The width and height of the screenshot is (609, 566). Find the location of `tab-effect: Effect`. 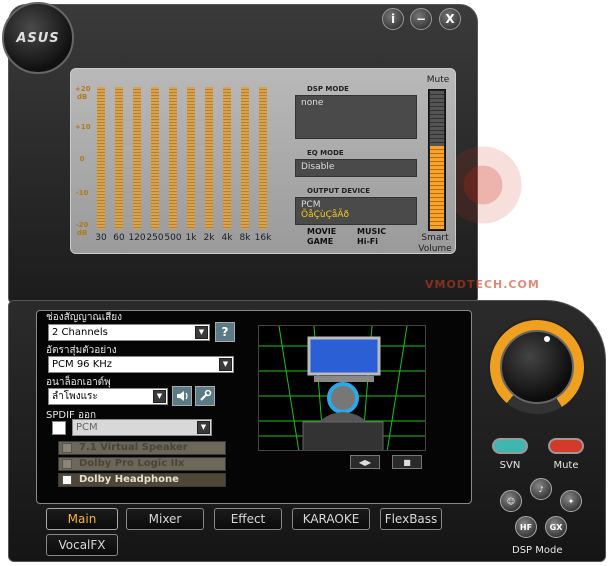

tab-effect: Effect is located at coordinates (248, 519).